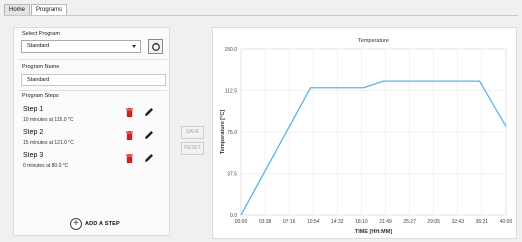 Image resolution: width=522 pixels, height=242 pixels. What do you see at coordinates (93, 162) in the screenshot?
I see `step-item: Step 3 0 minutes at 80.0 °C` at bounding box center [93, 162].